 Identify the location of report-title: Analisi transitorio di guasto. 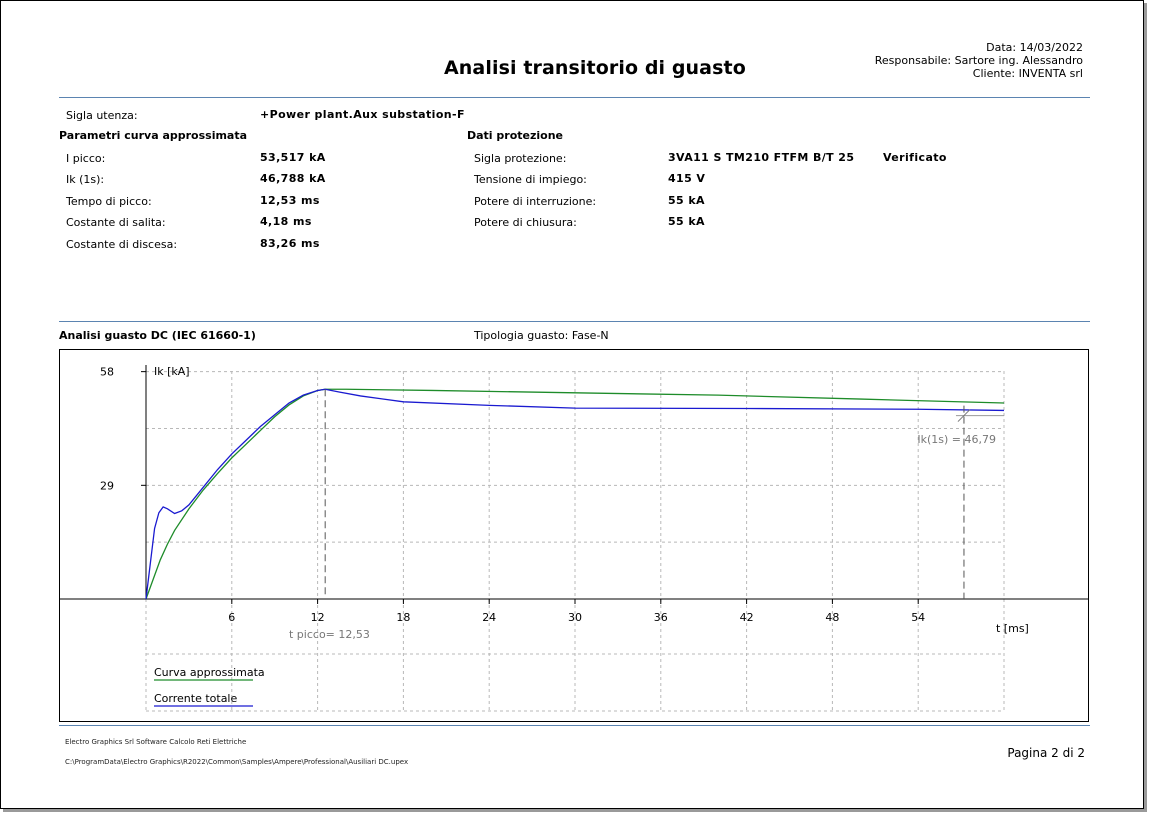
(595, 68).